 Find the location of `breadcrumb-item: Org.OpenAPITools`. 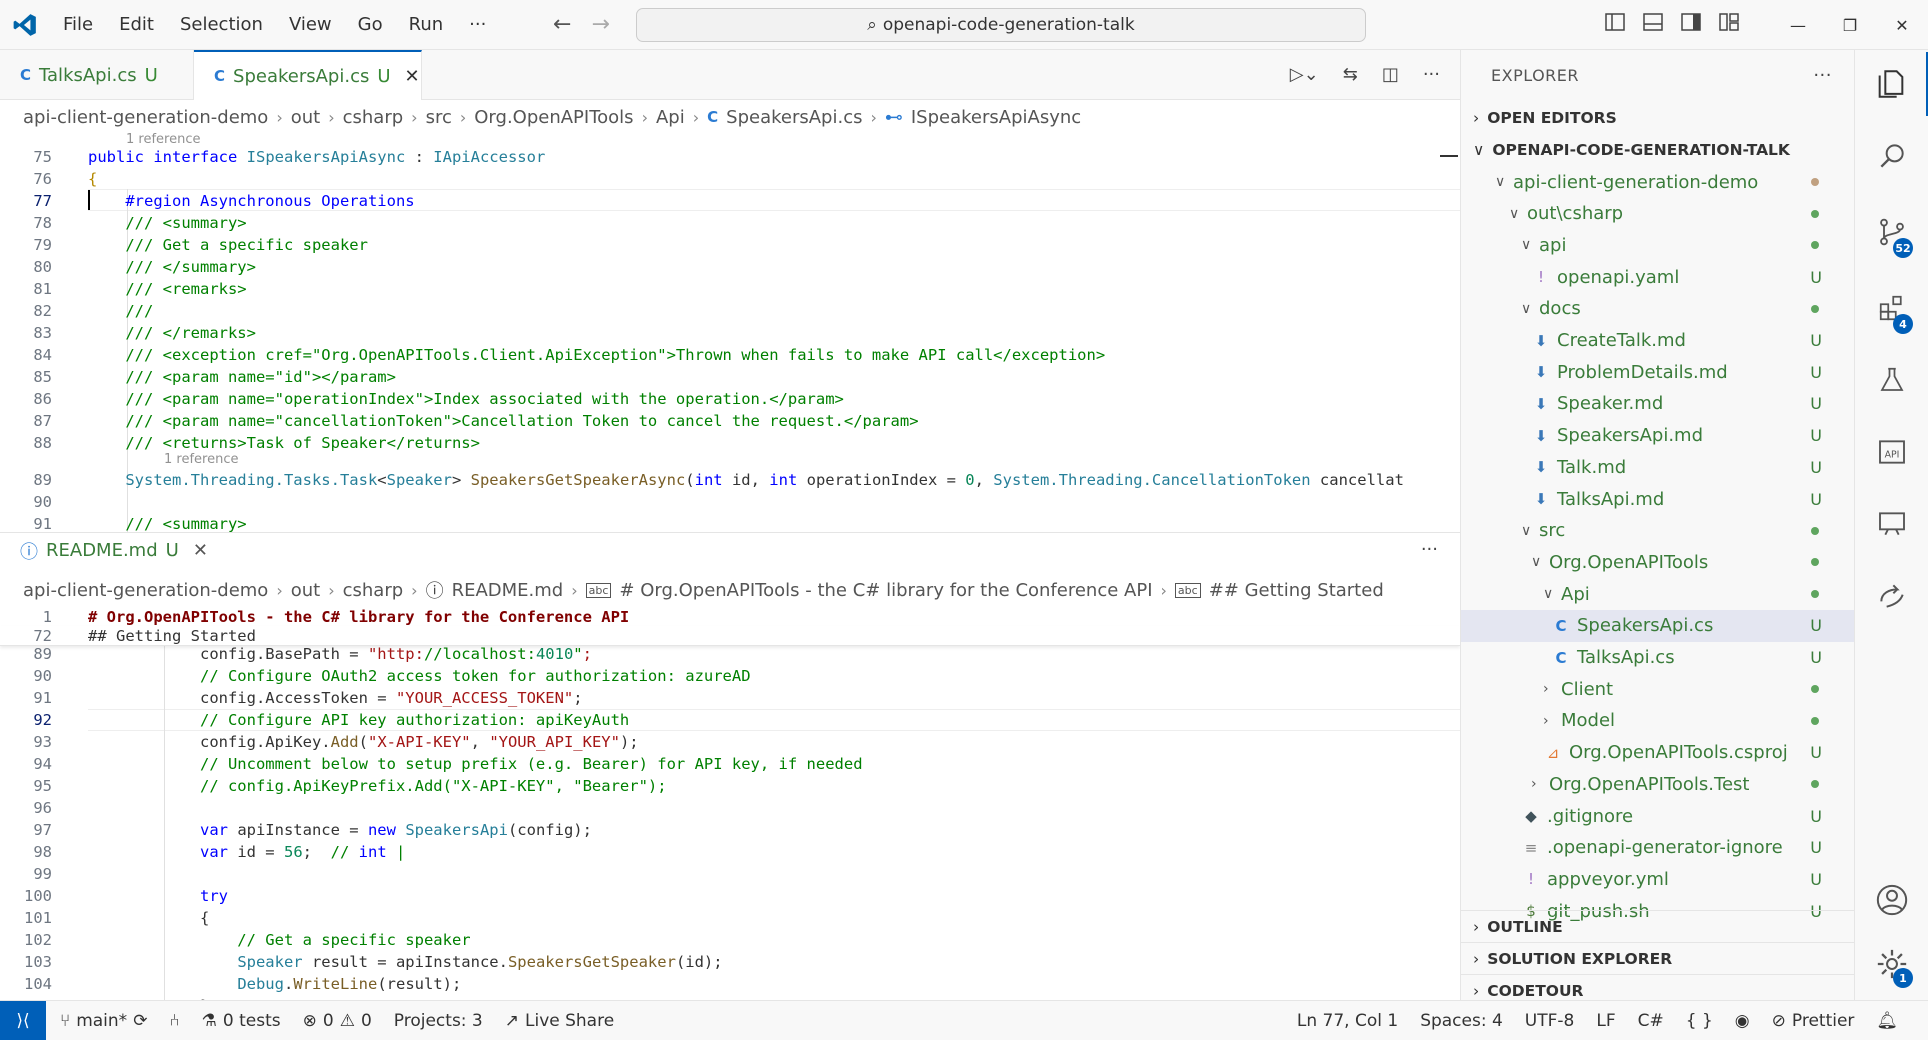

breadcrumb-item: Org.OpenAPITools is located at coordinates (553, 117).